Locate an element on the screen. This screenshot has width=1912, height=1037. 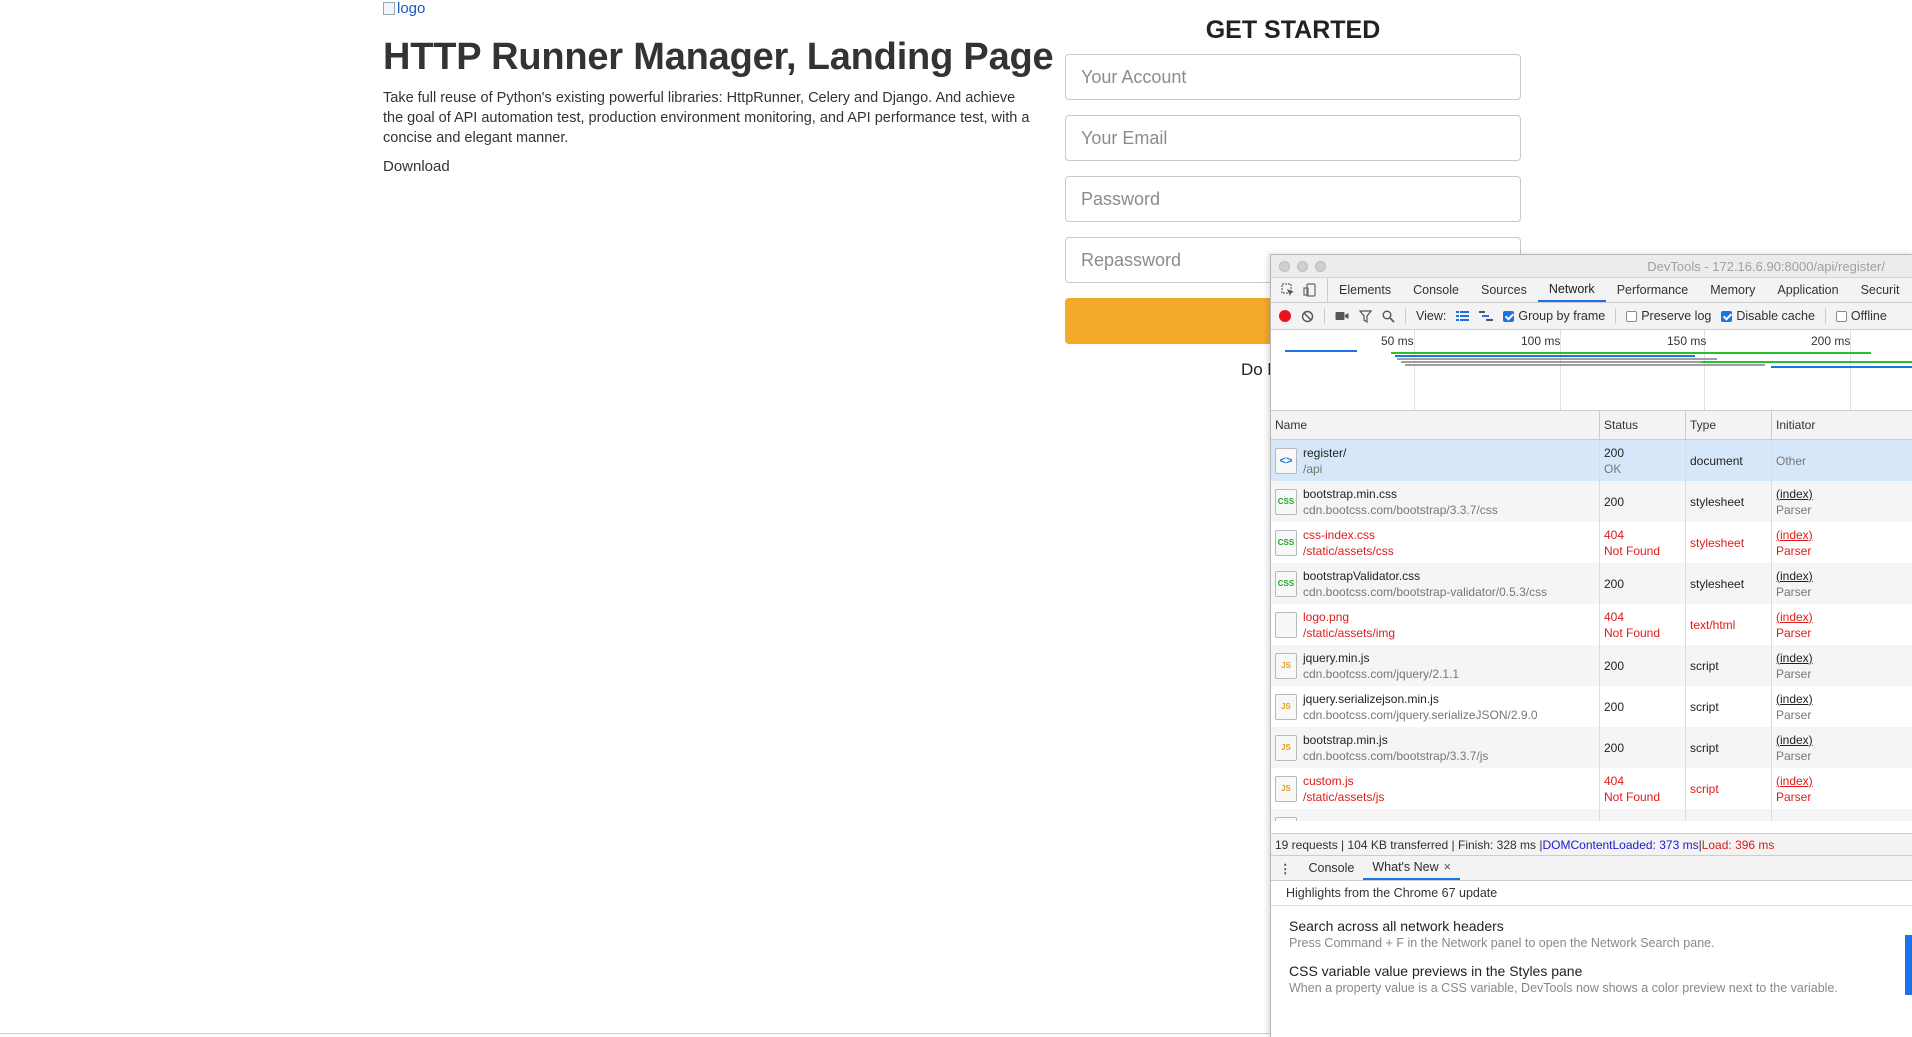
request-path: /static/assets/css is located at coordinates (1348, 550).